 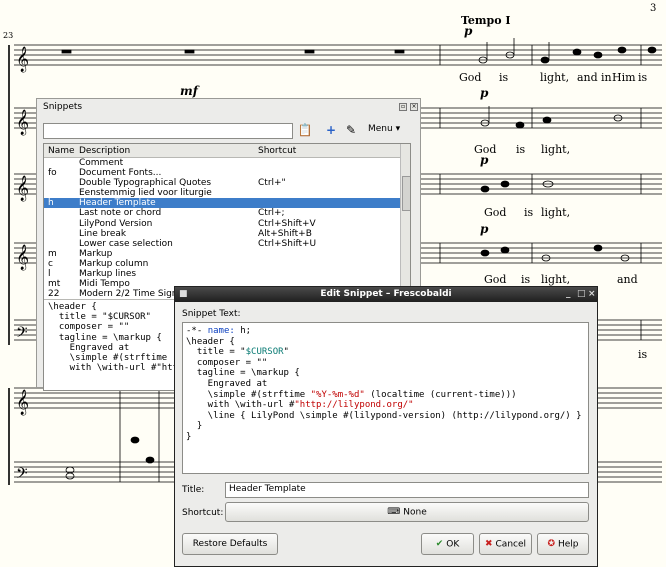 I want to click on column-header: Name, so click(x=61, y=151).